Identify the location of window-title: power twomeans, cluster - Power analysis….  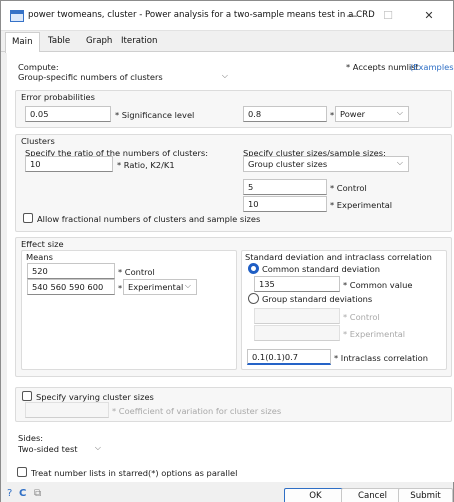
(201, 15).